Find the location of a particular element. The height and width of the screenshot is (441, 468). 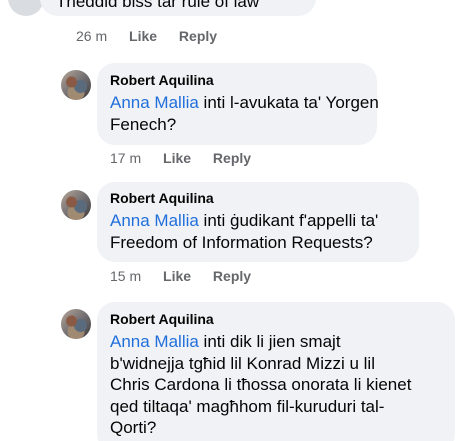

comment-meta: 17 m Like Reply is located at coordinates (189, 158).